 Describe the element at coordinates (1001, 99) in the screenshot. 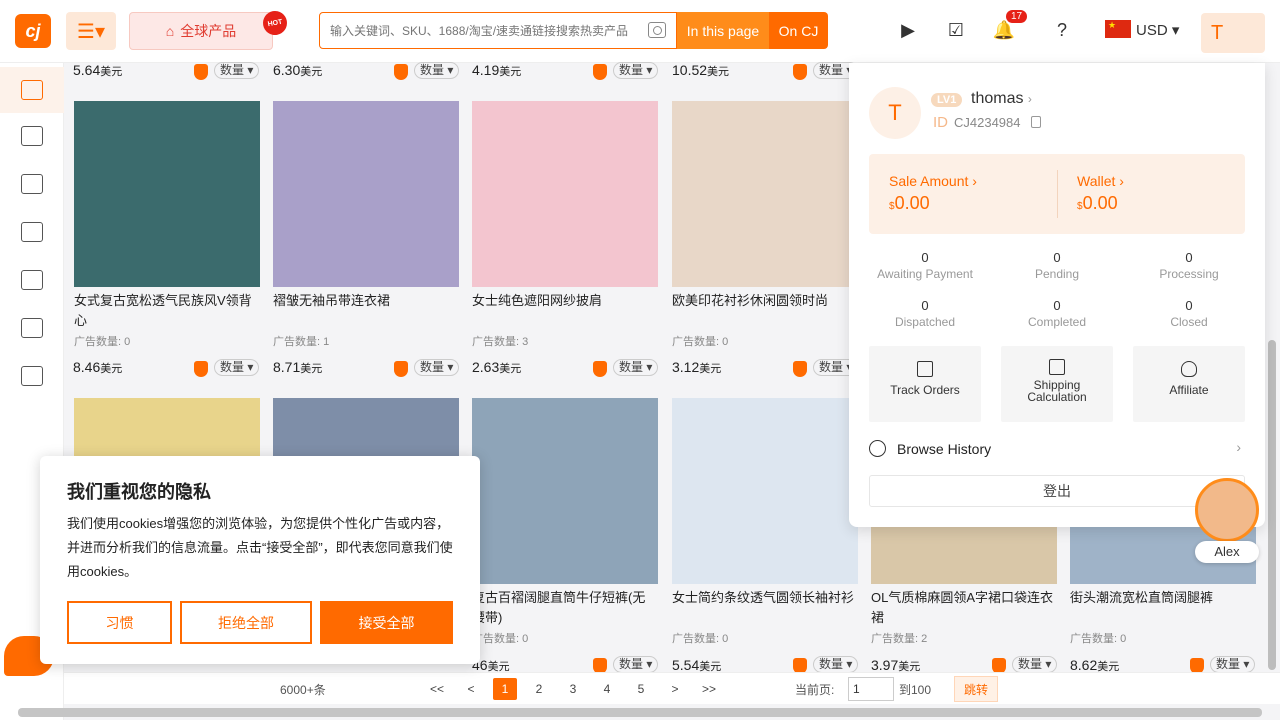

I see `username-link: thomas ›` at that location.